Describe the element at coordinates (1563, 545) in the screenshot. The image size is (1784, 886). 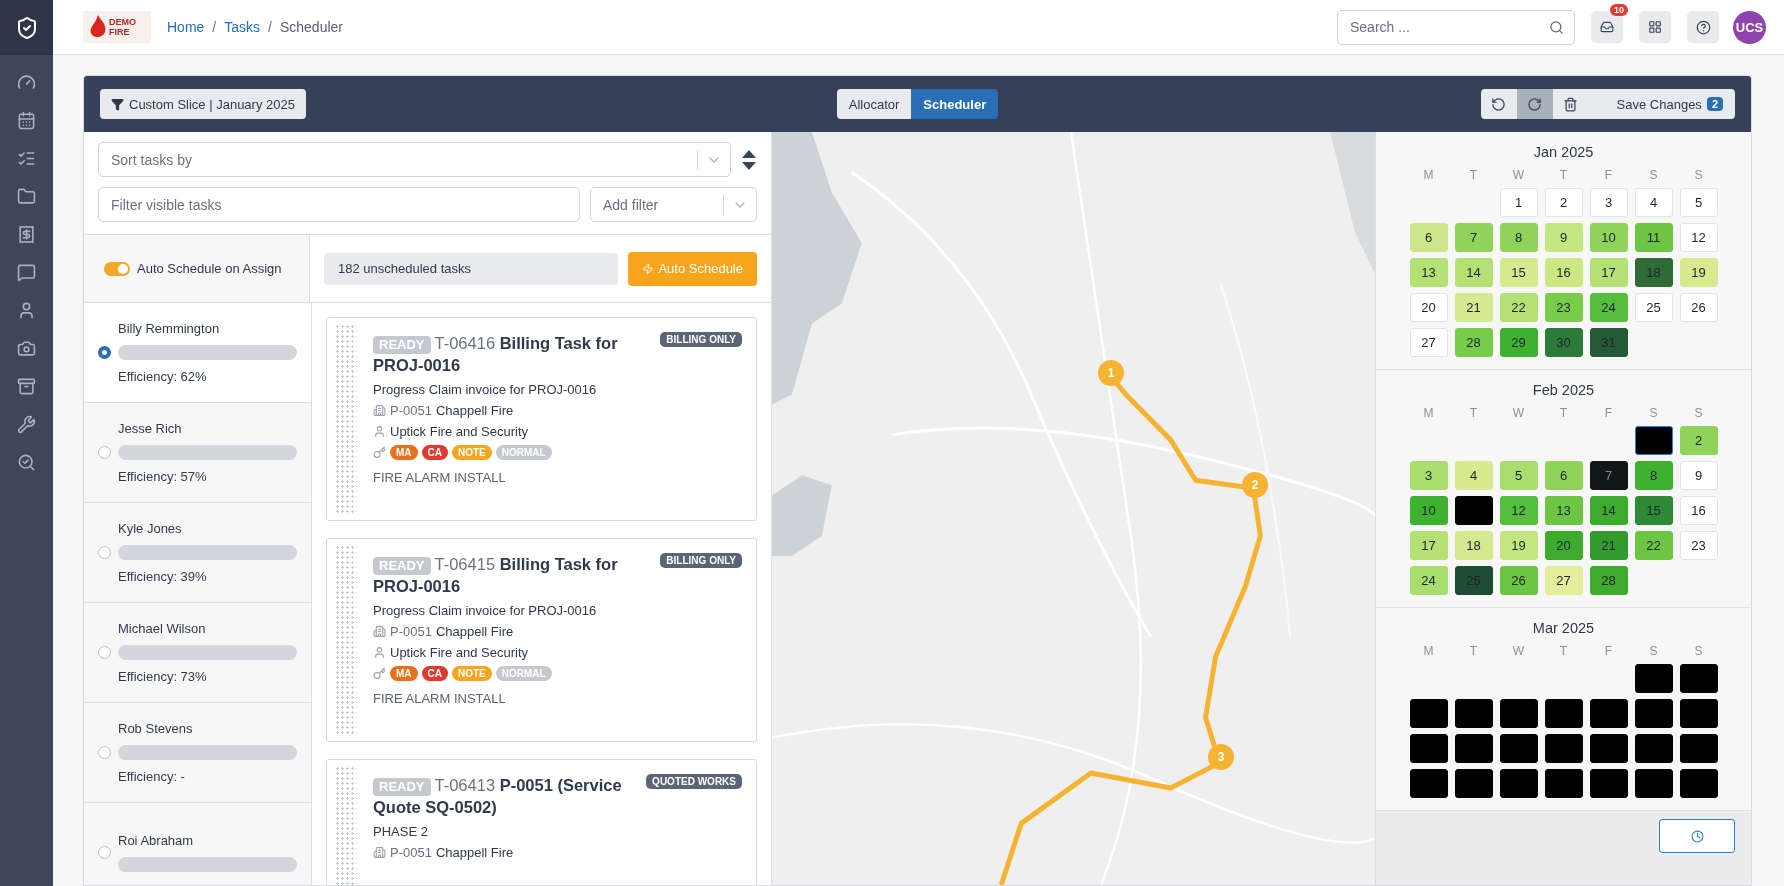
I see `calendar-day: 20` at that location.